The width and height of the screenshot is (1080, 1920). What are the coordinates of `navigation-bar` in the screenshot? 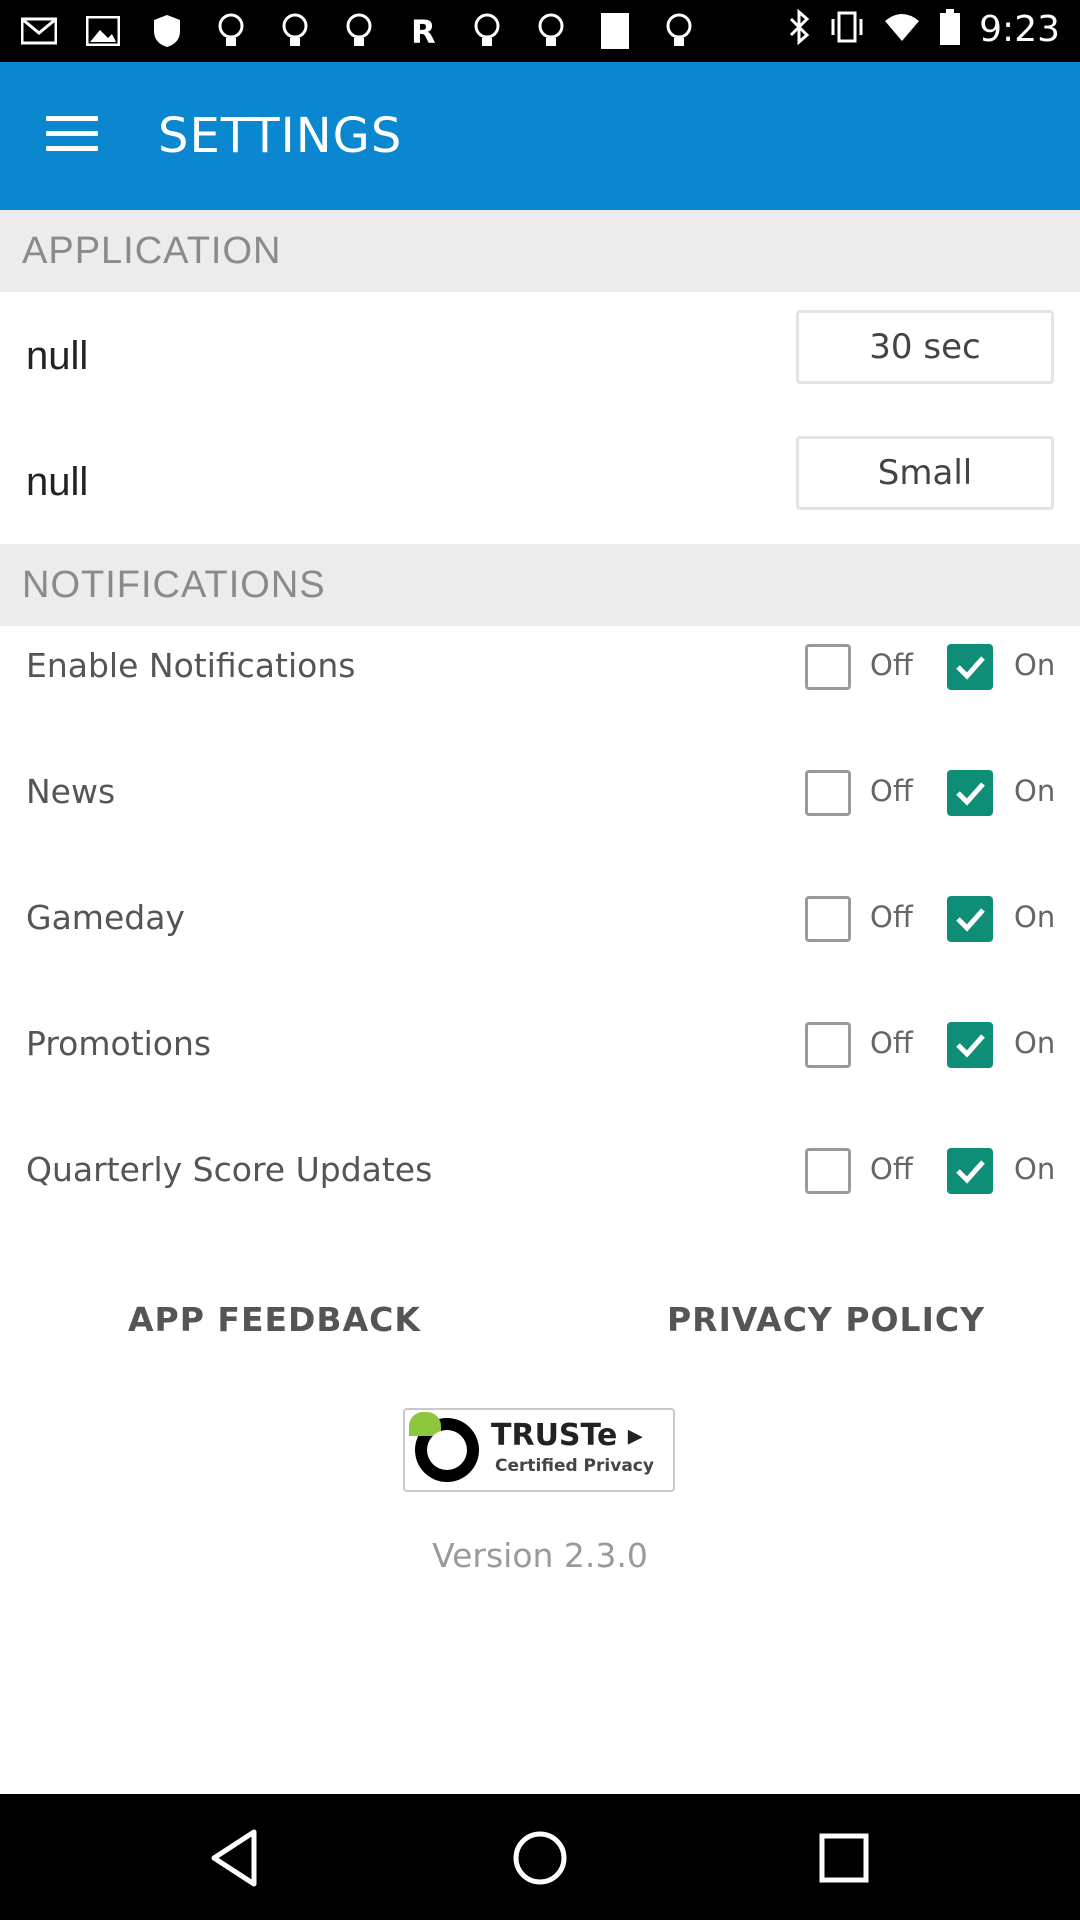 It's located at (540, 1857).